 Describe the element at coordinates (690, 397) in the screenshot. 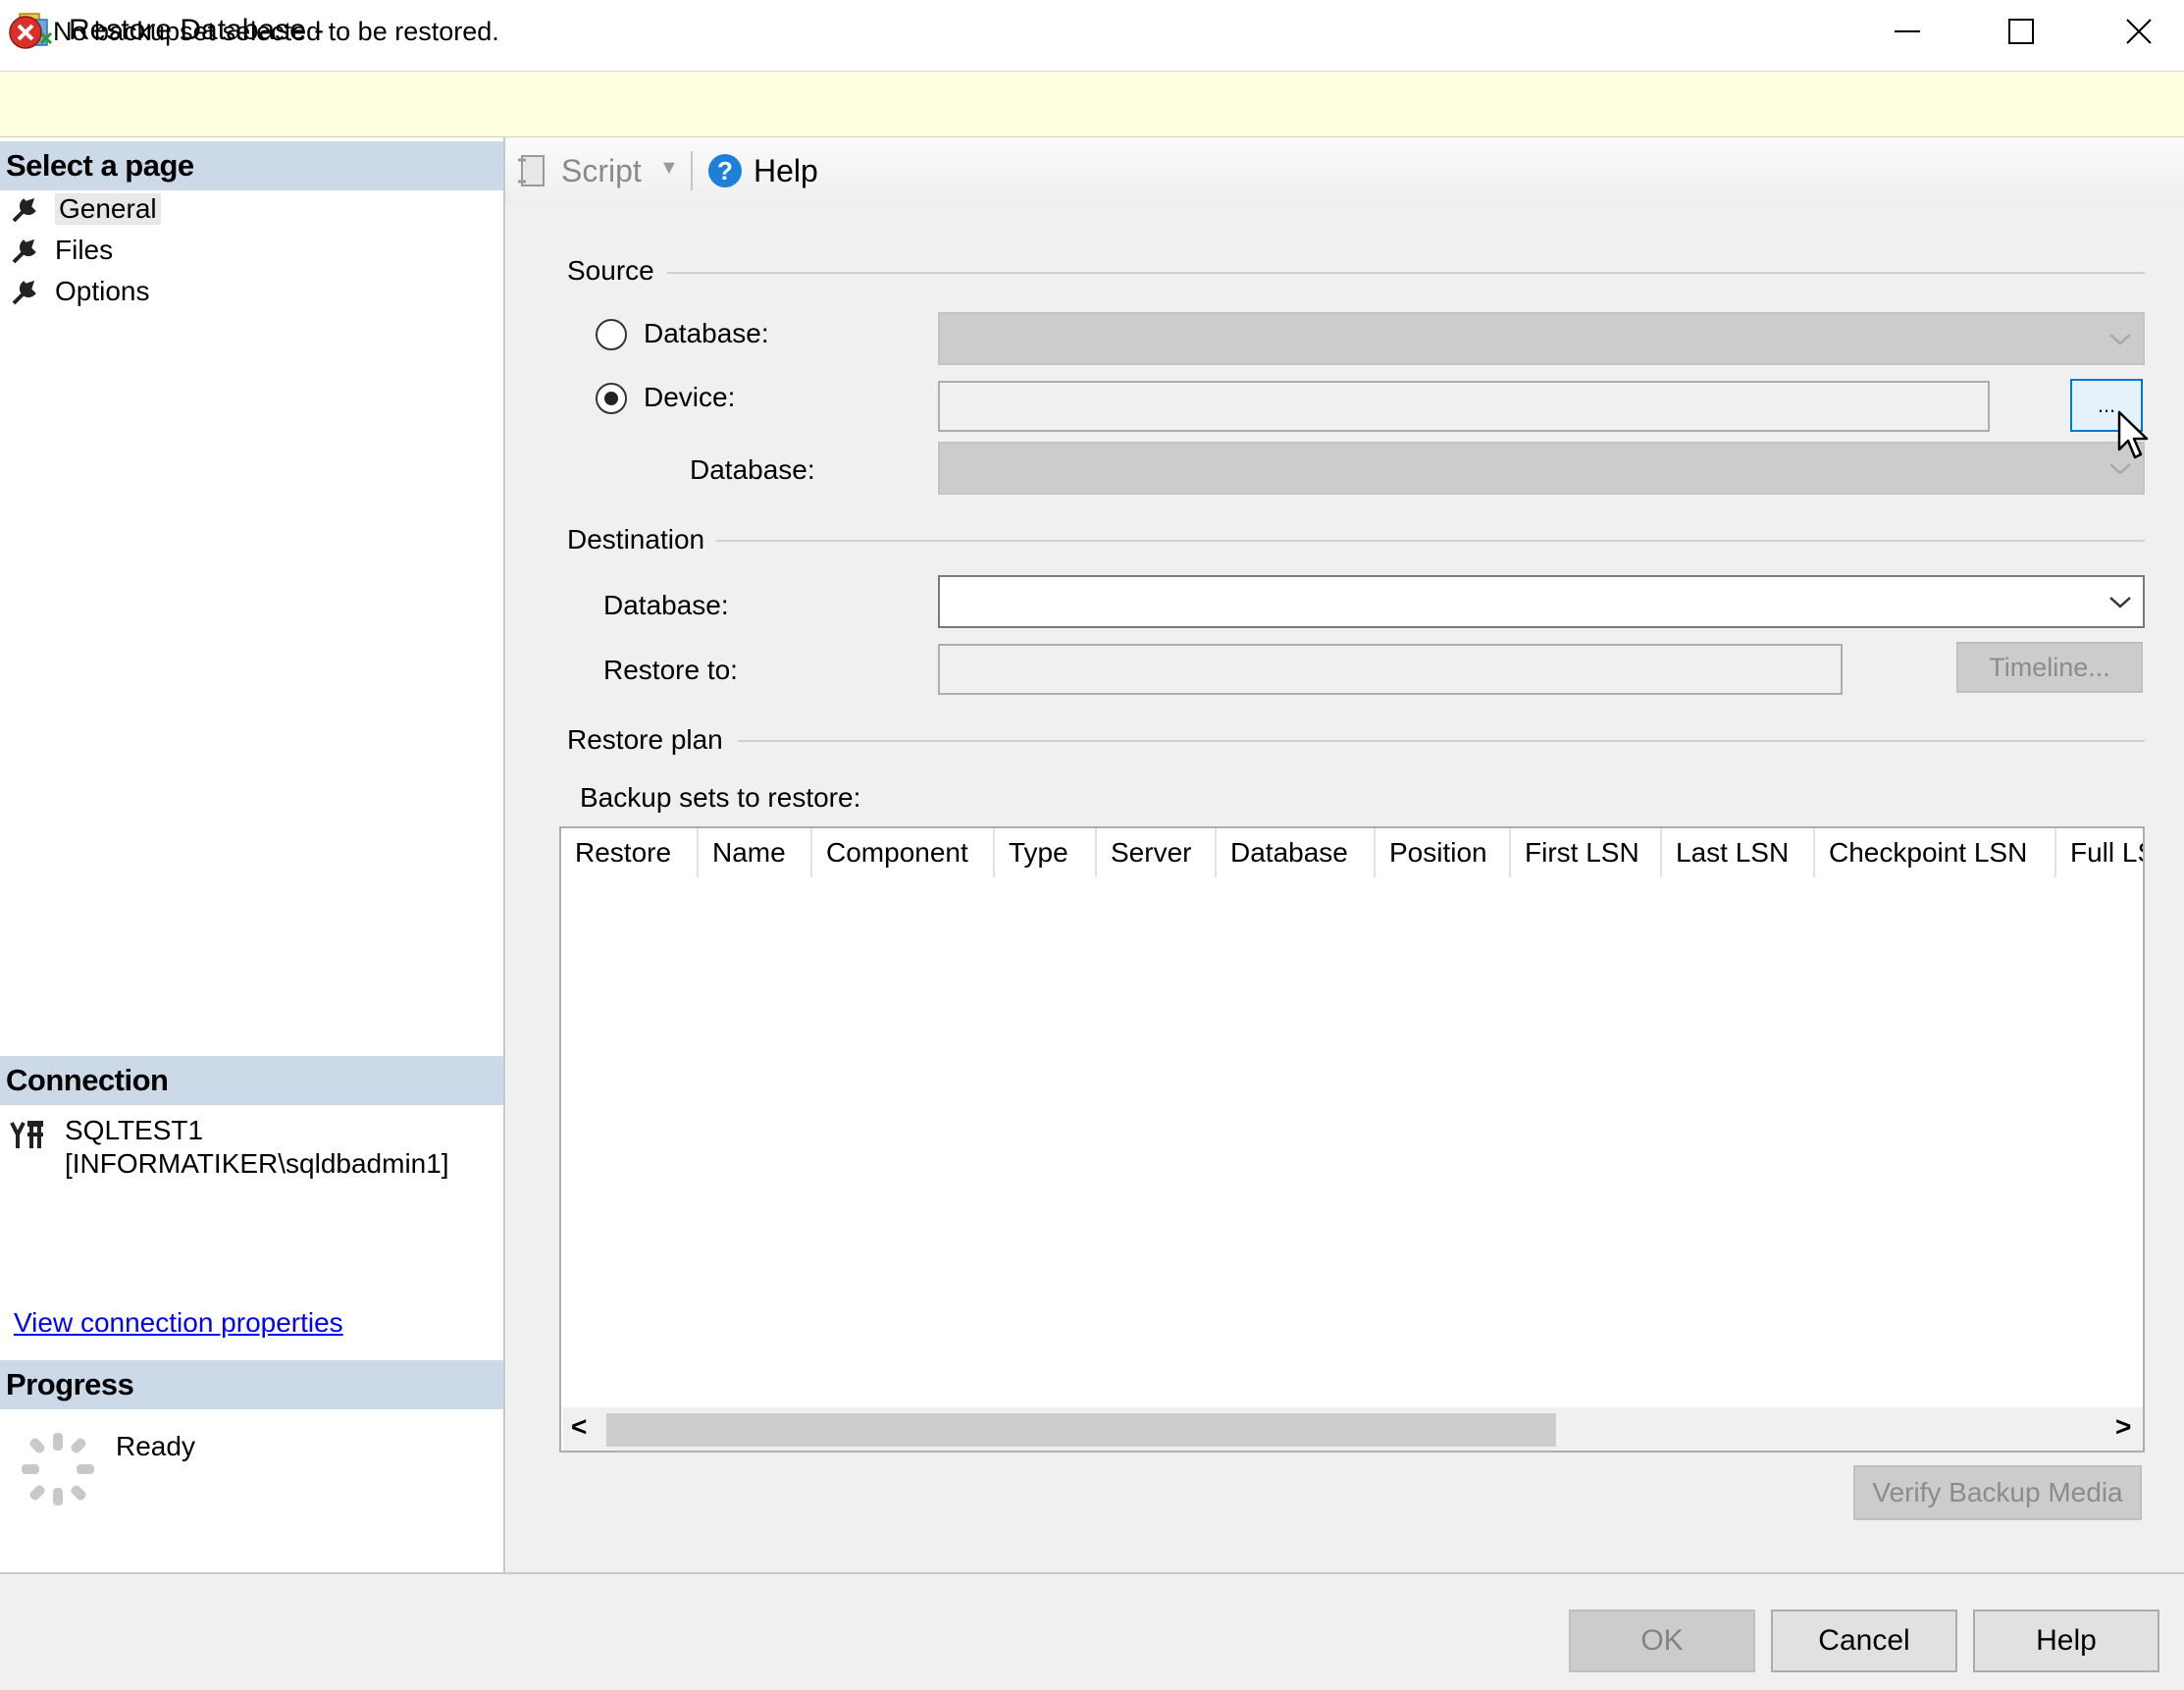

I see `device-radio-label: Device:` at that location.